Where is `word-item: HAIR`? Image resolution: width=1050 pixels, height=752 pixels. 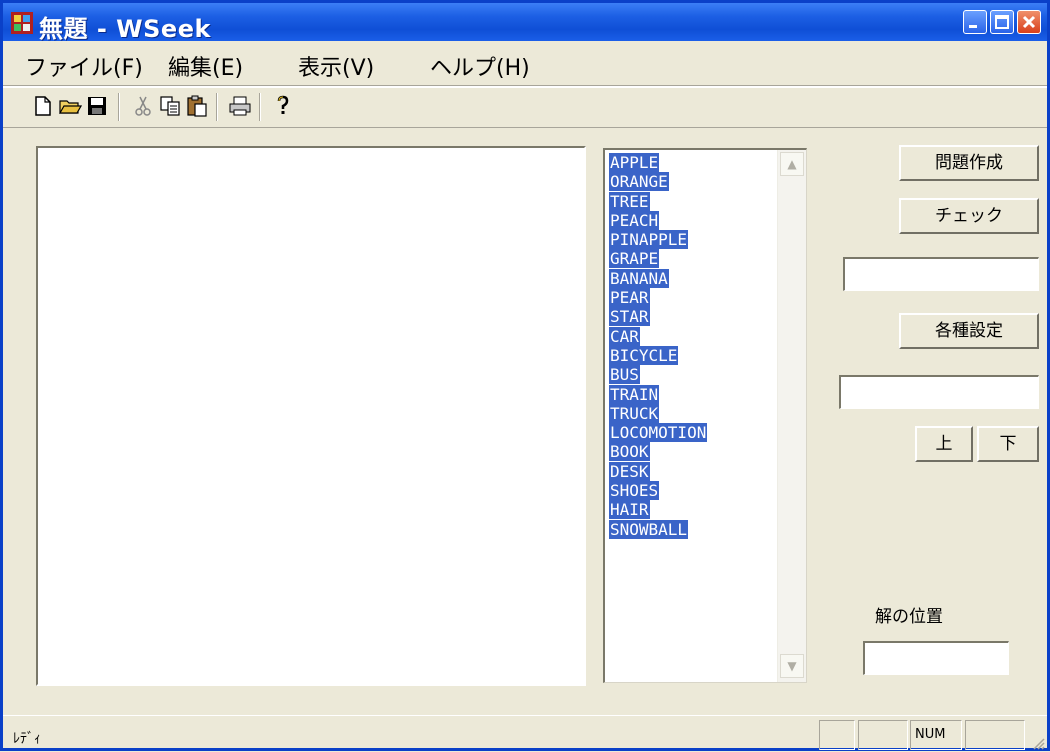
word-item: HAIR is located at coordinates (658, 510).